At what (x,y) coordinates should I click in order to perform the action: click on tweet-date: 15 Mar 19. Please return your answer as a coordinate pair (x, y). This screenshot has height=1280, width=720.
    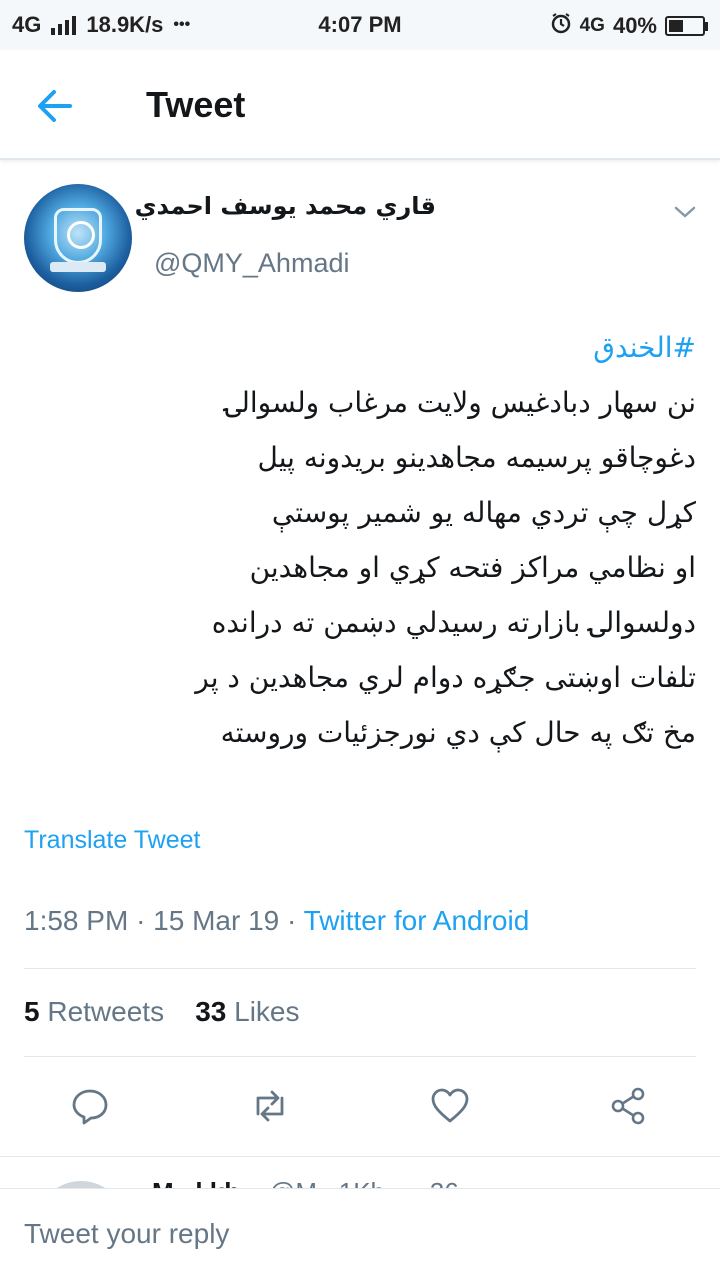
    Looking at the image, I should click on (216, 920).